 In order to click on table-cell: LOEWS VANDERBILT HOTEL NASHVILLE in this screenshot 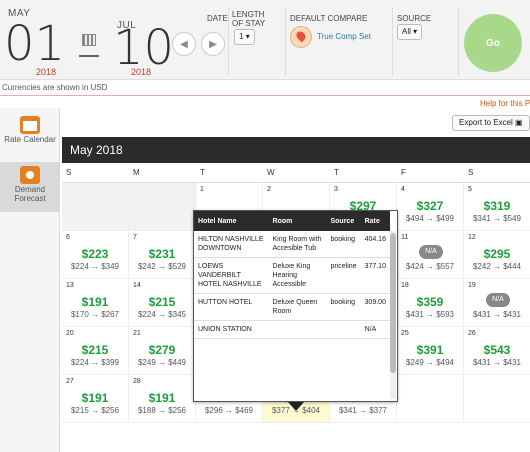, I will do `click(231, 275)`.